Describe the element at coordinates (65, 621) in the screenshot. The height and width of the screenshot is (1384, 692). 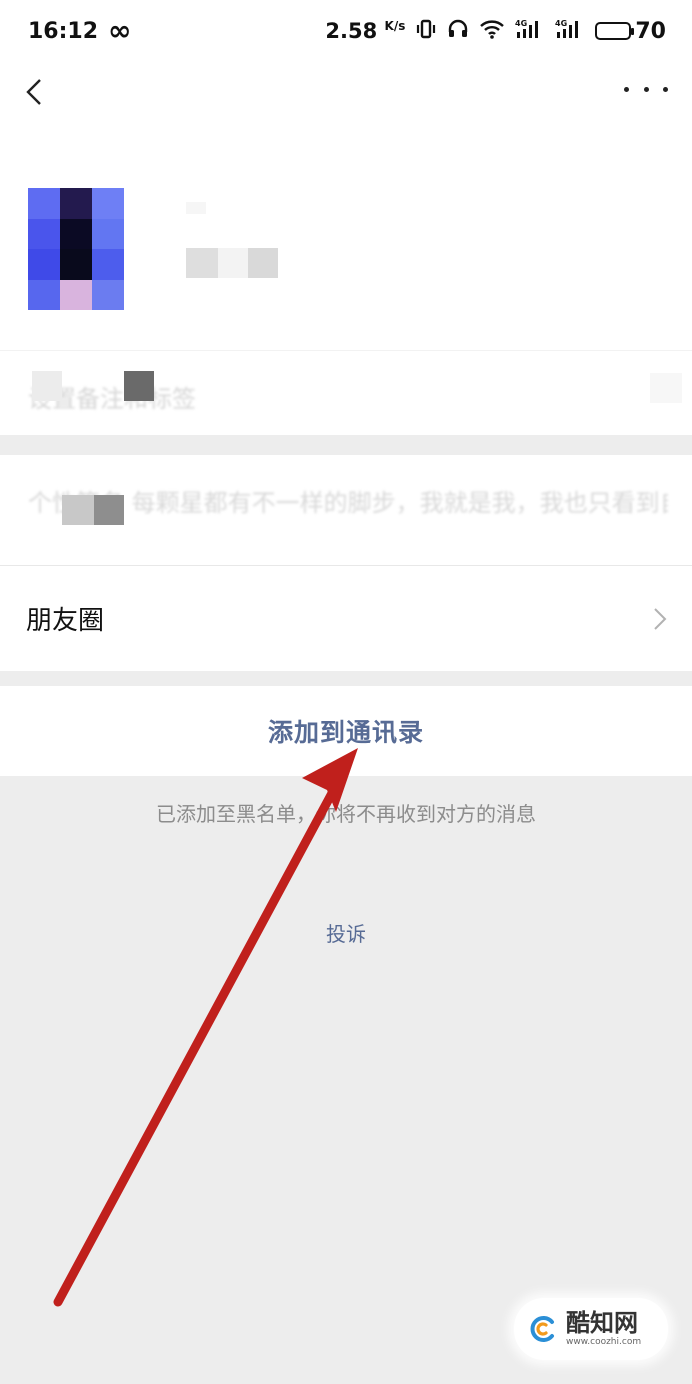
I see `moments-label: 朋友圈` at that location.